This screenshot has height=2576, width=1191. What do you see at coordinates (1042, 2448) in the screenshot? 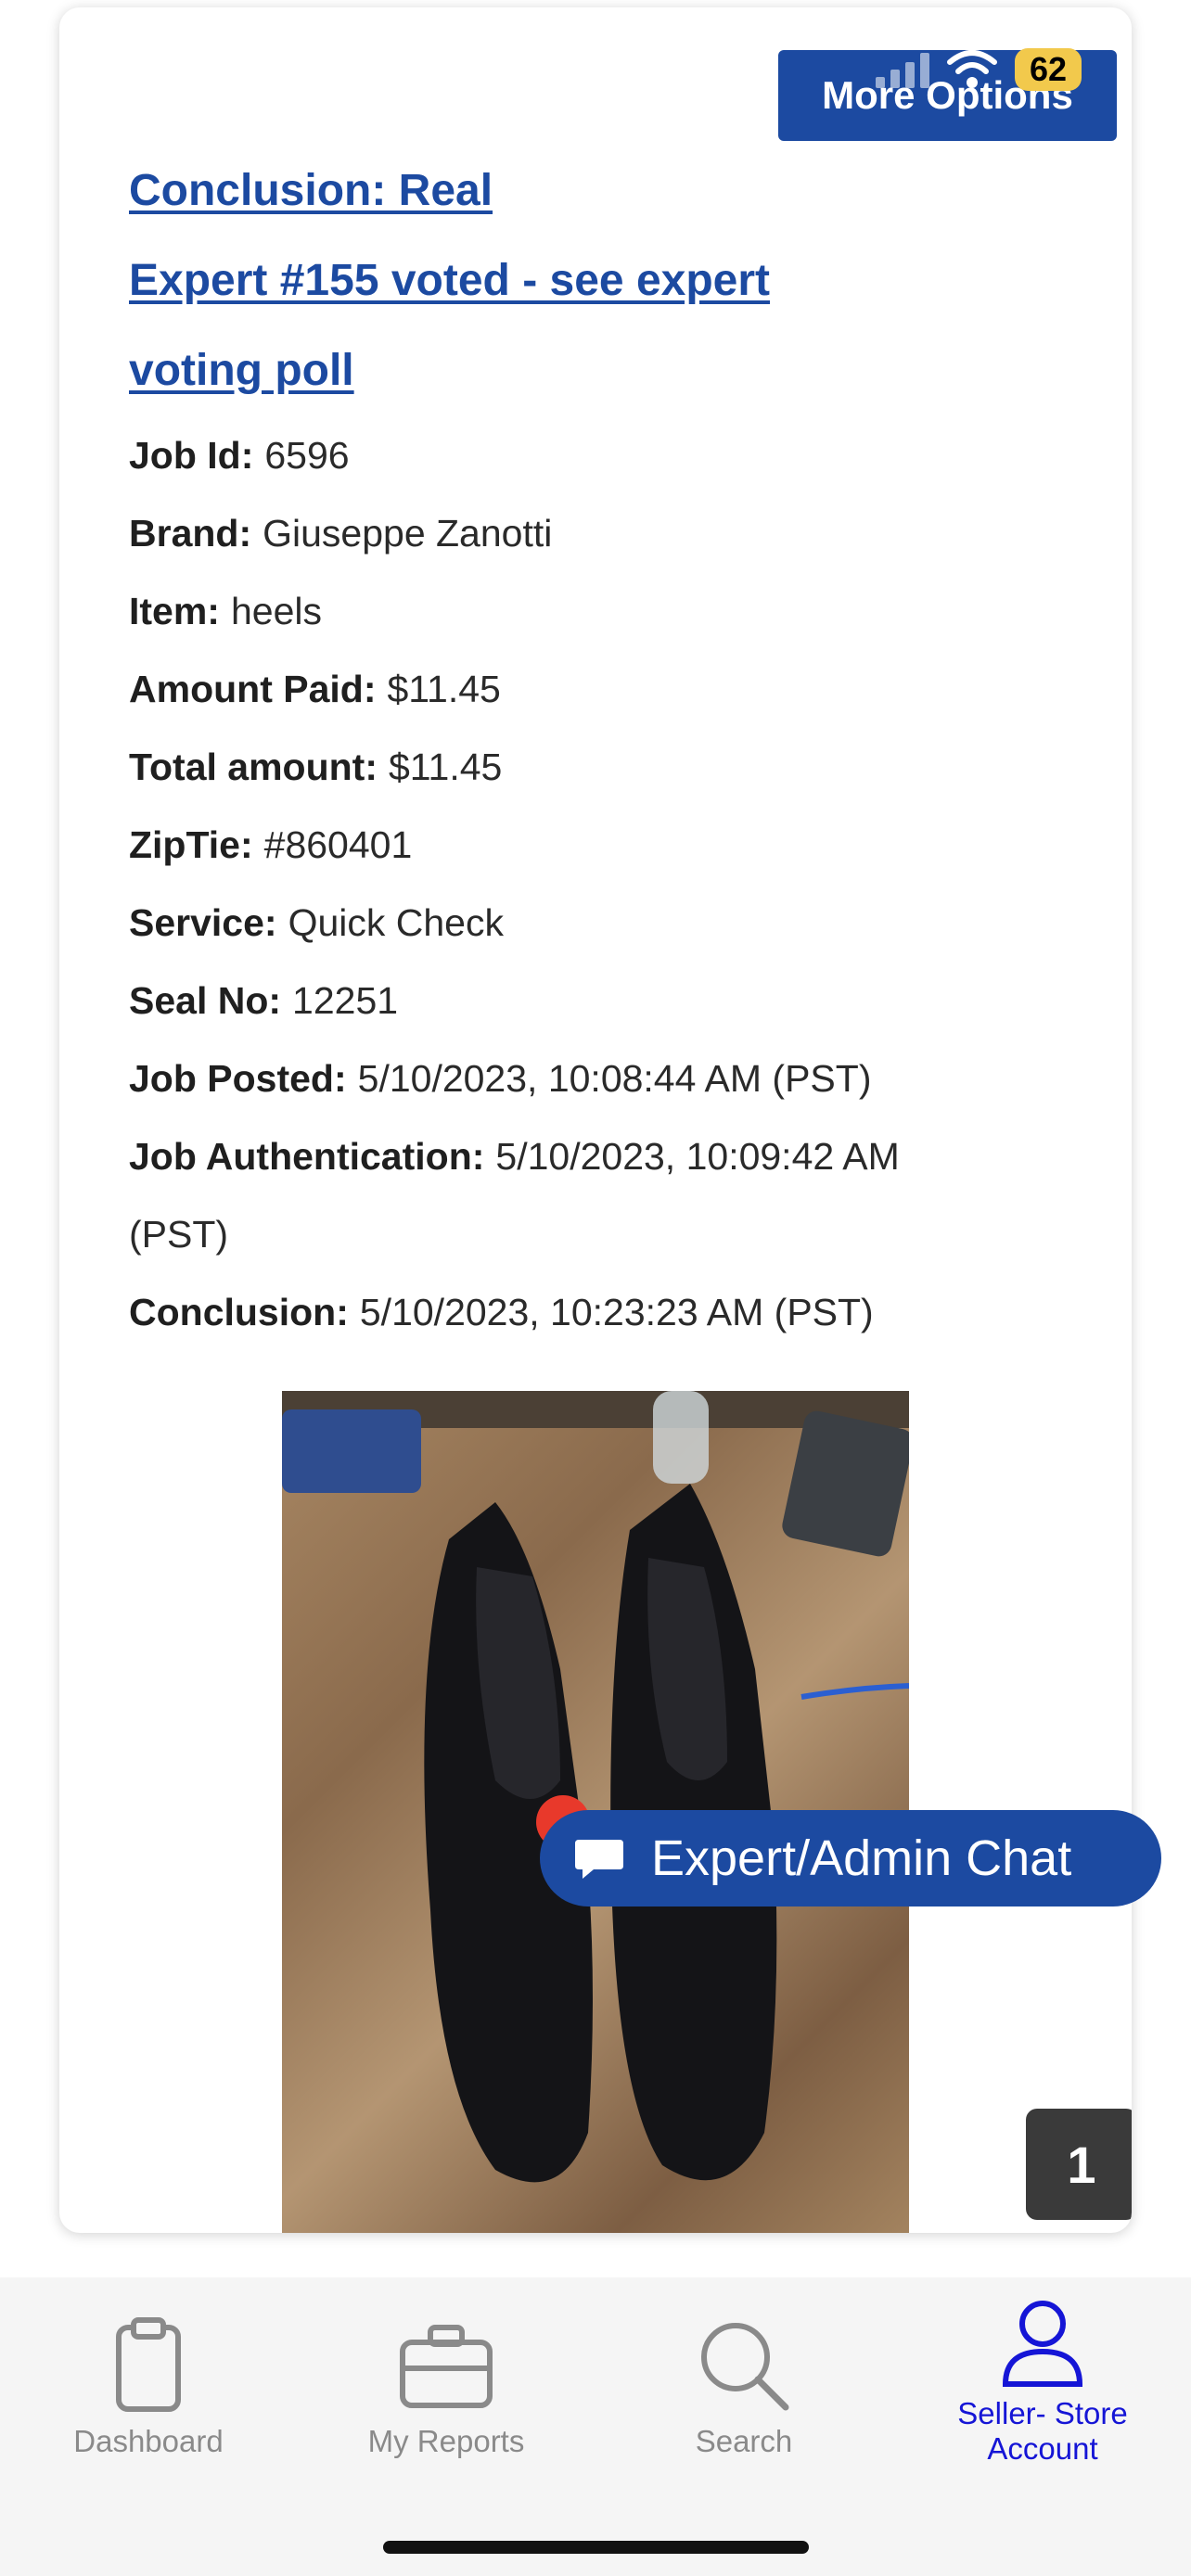
I see `tab-seller-store-label-2: Account` at bounding box center [1042, 2448].